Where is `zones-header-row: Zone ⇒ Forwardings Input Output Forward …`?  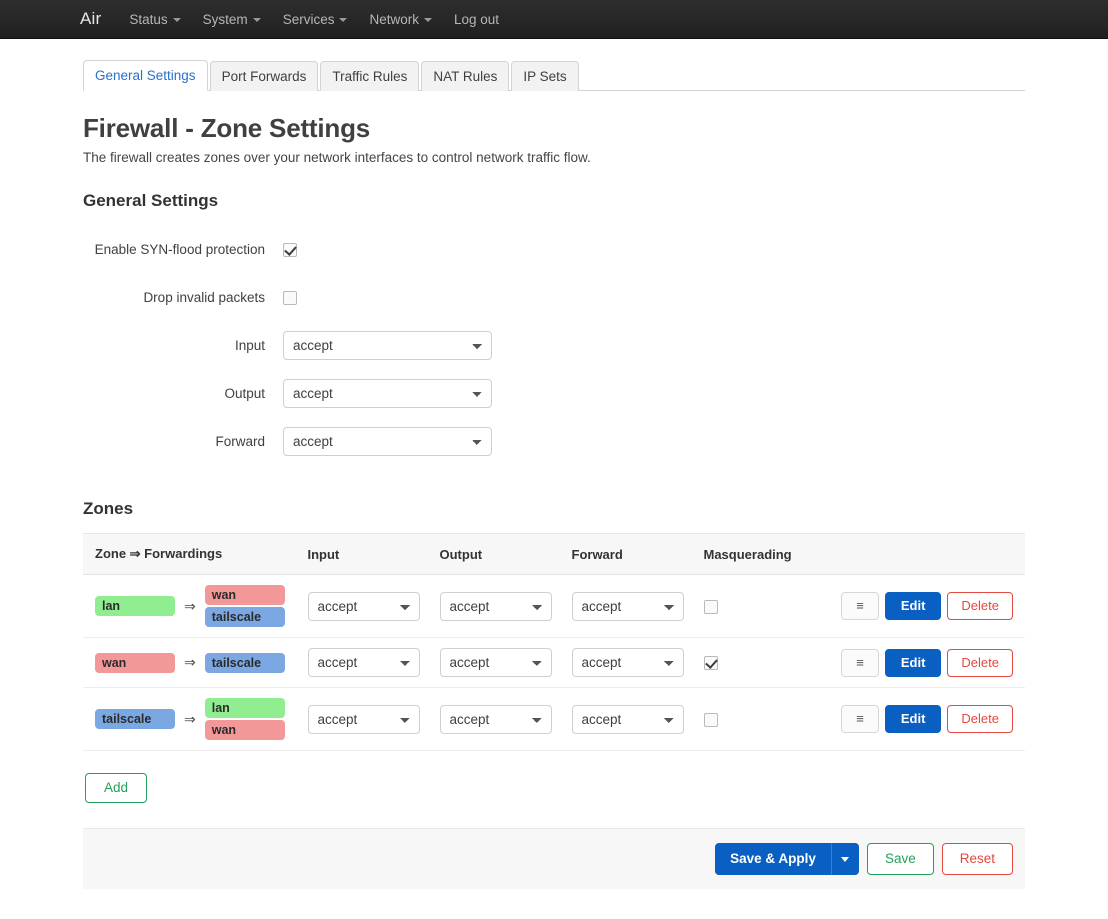
zones-header-row: Zone ⇒ Forwardings Input Output Forward … is located at coordinates (554, 554).